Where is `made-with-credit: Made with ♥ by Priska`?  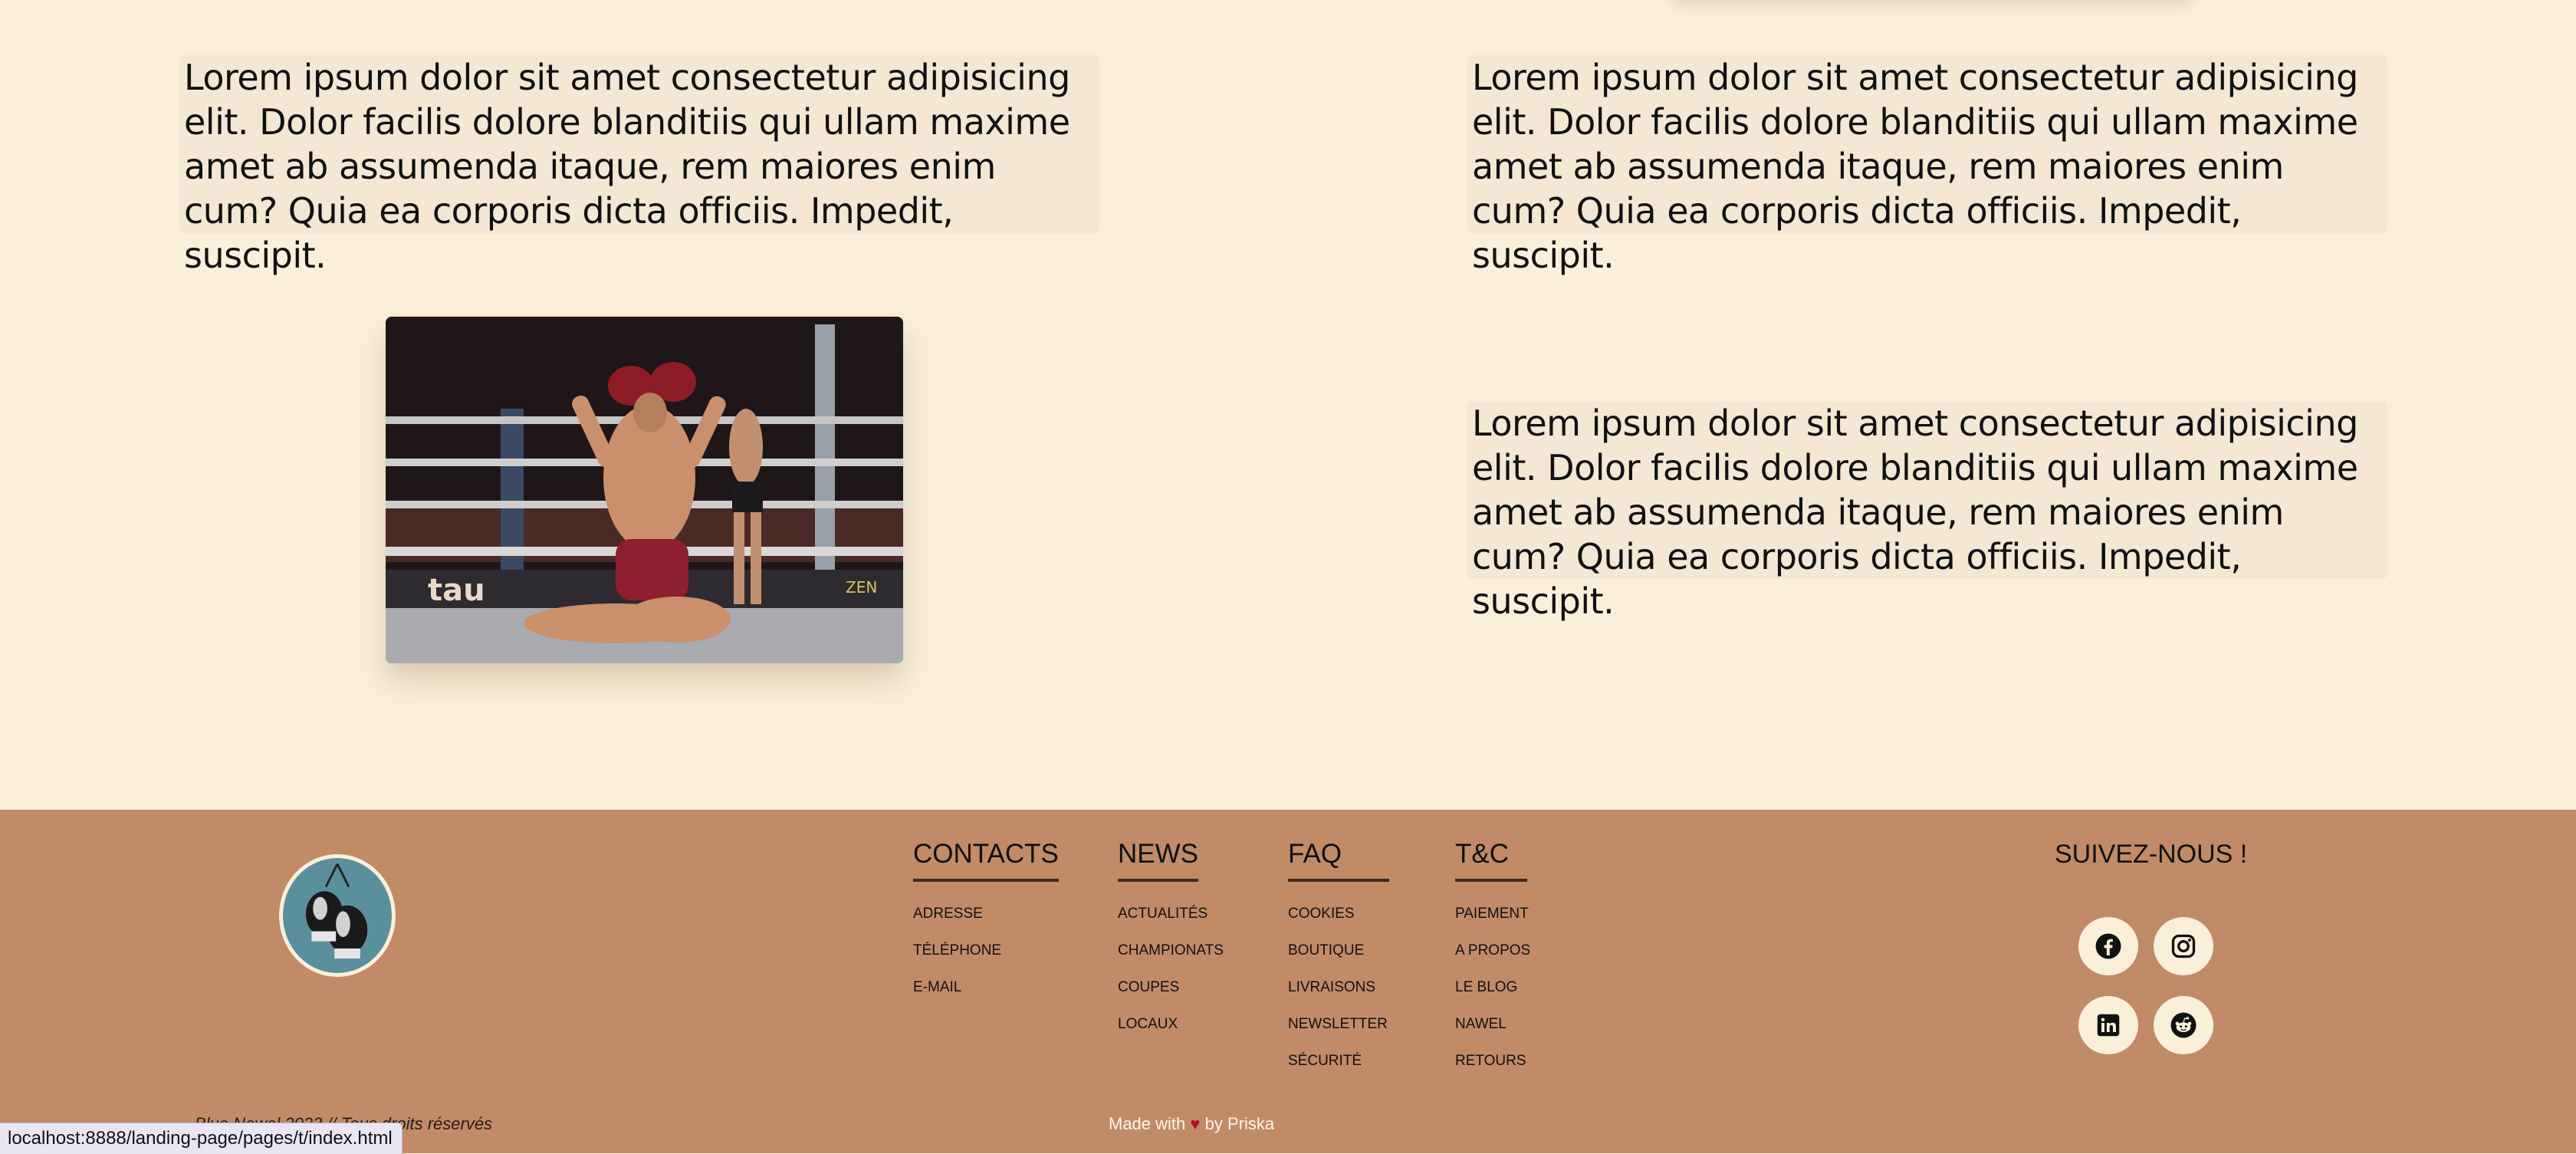
made-with-credit: Made with ♥ by Priska is located at coordinates (1192, 1124).